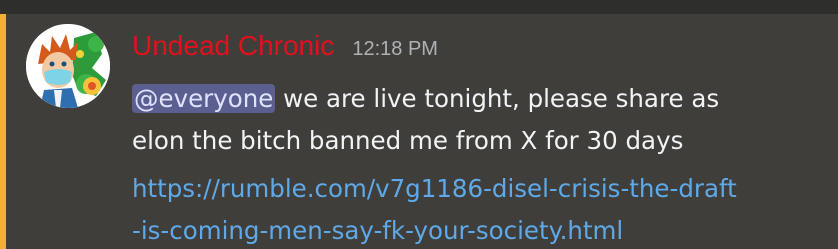 The image size is (838, 249). I want to click on message-header: Undead Chronic 12:18 PM, so click(285, 49).